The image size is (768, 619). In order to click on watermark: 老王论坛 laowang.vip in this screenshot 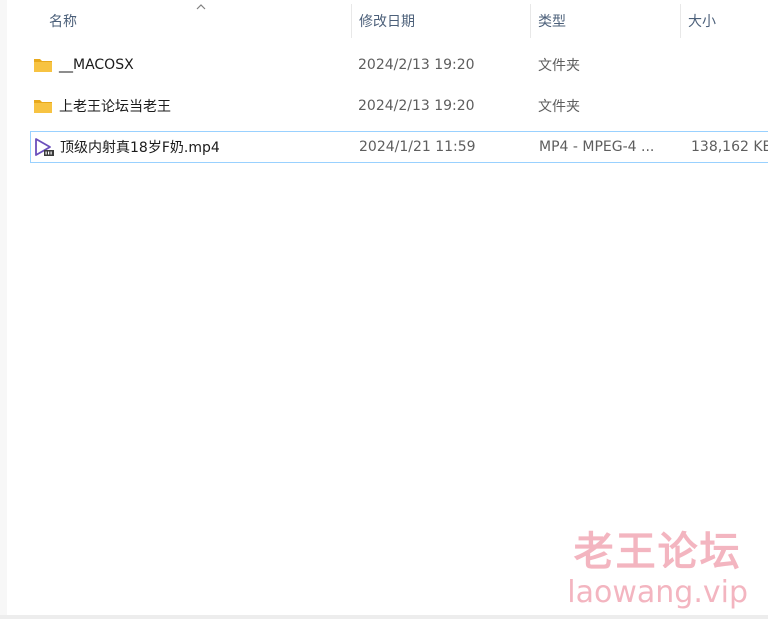, I will do `click(657, 570)`.